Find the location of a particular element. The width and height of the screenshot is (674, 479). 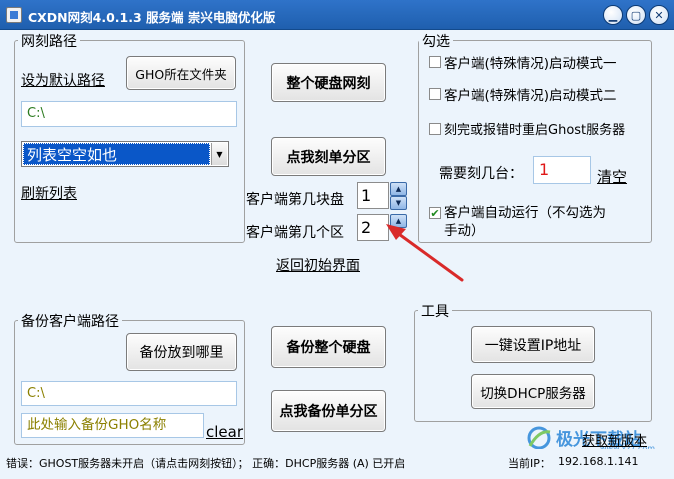

watermark-logo-icon is located at coordinates (539, 438).